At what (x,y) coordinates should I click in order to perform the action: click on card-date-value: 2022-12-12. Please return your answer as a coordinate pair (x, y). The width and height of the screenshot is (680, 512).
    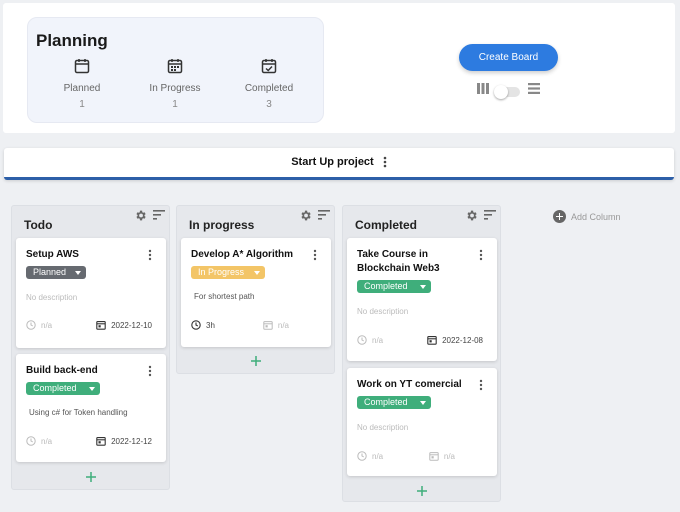
    Looking at the image, I should click on (131, 441).